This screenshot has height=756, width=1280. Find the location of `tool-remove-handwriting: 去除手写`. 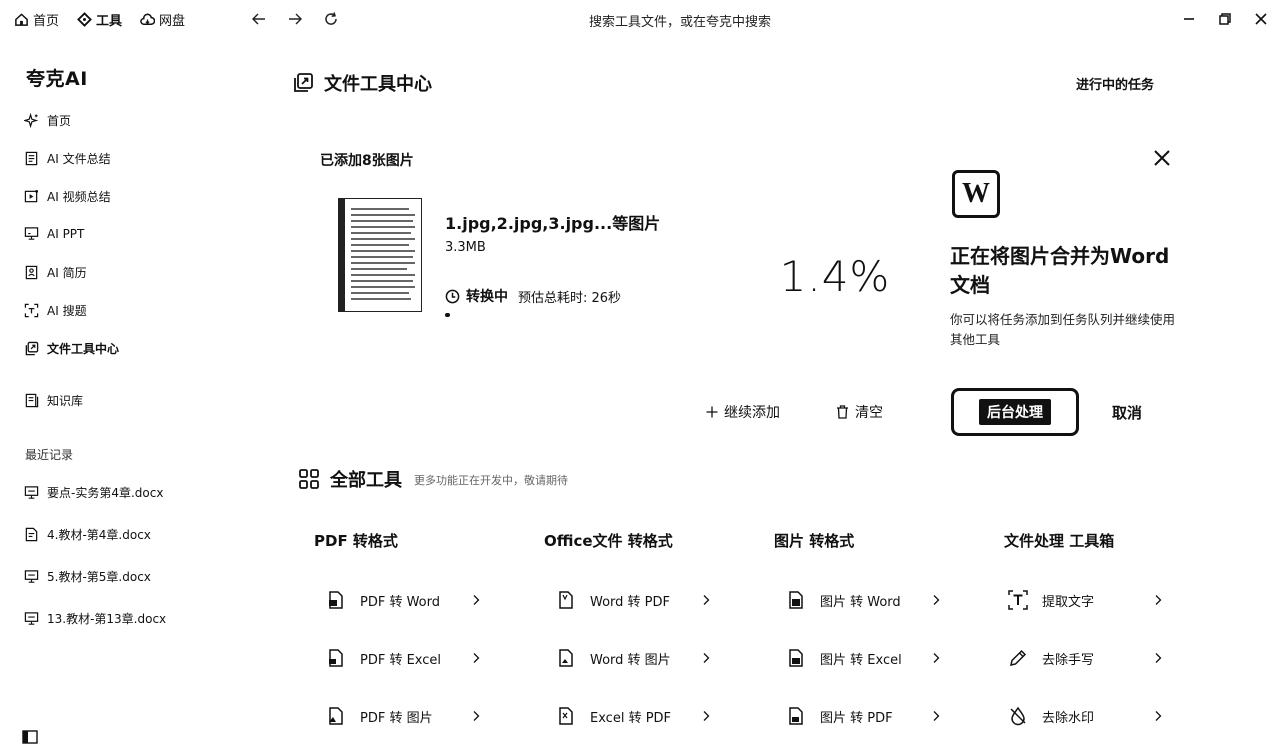

tool-remove-handwriting: 去除手写 is located at coordinates (1086, 658).